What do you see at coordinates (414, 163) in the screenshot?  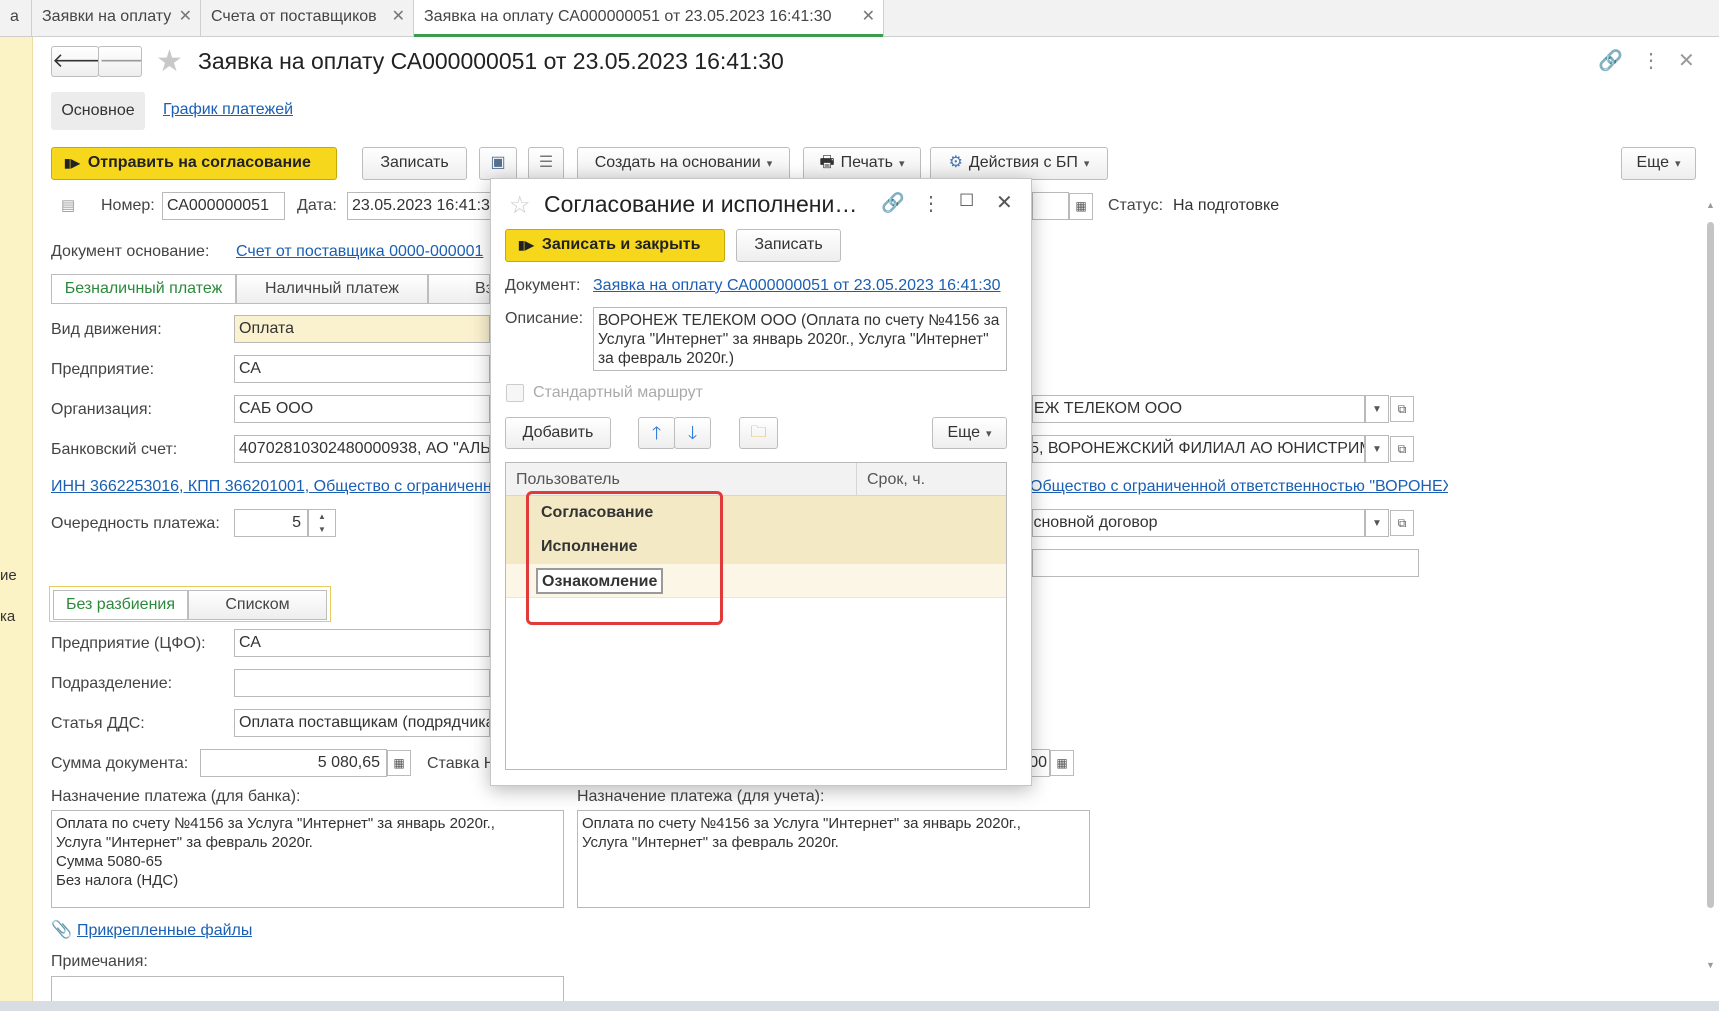 I see `save-button: Записать` at bounding box center [414, 163].